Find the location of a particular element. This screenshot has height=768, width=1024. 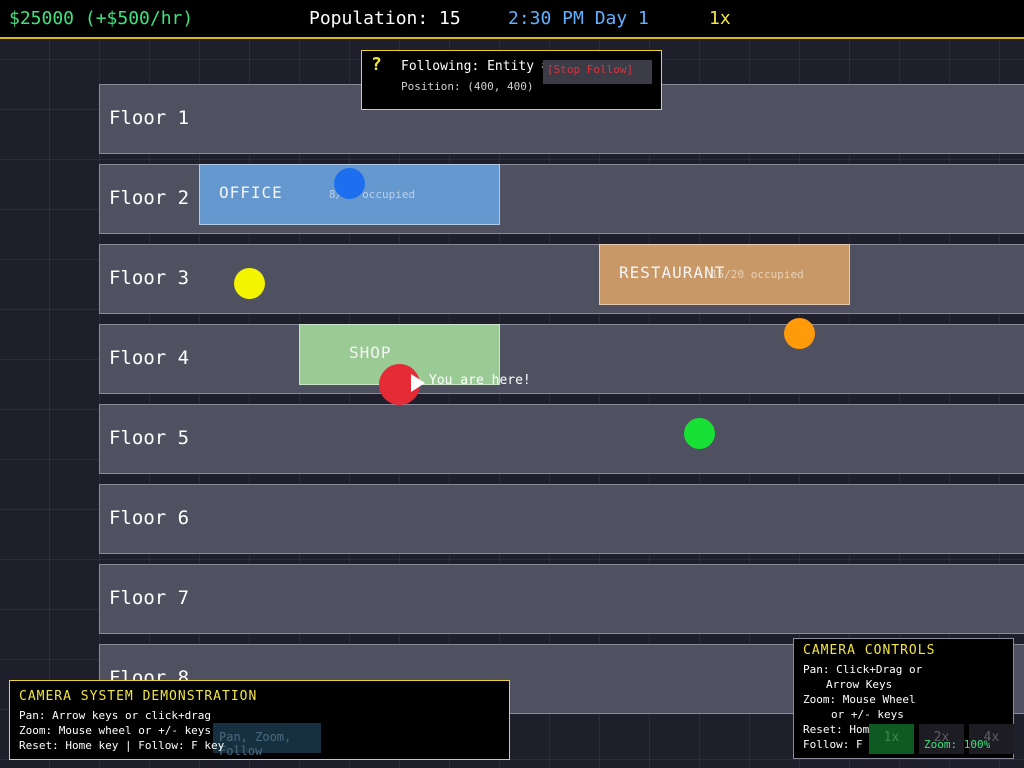

camera-line-follow: Follow: F is located at coordinates (833, 744).